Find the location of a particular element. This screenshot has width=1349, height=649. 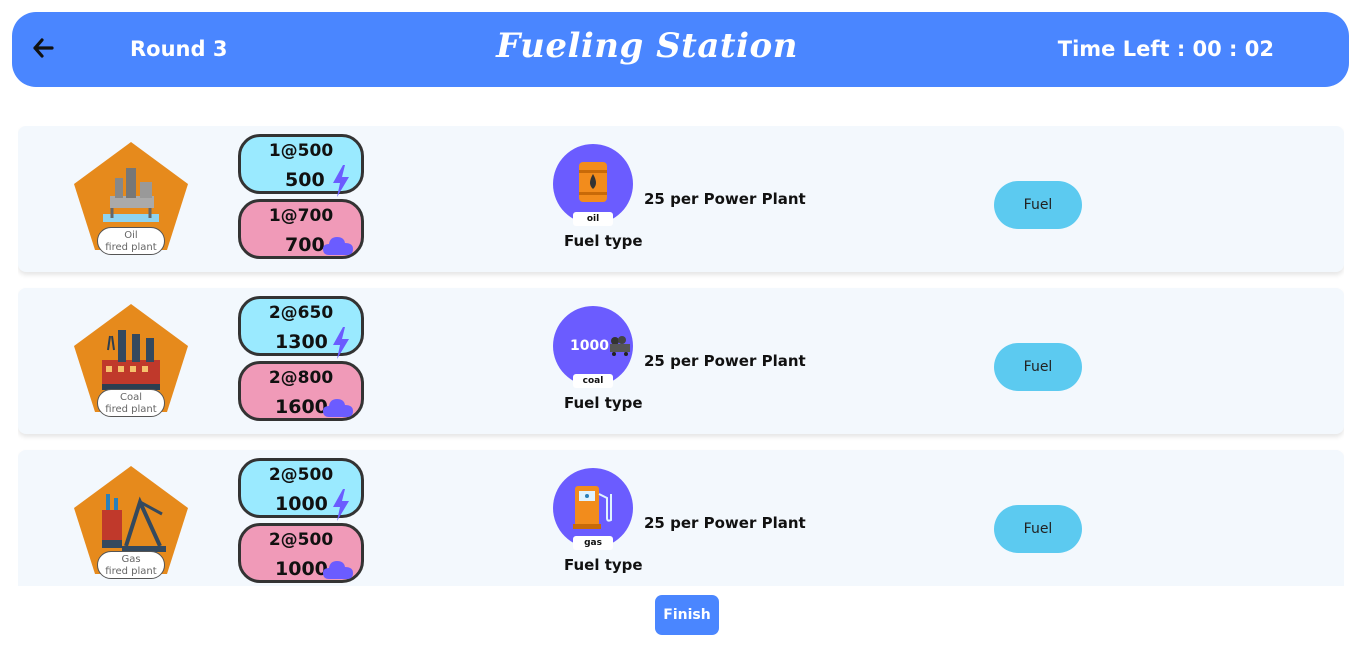

power-output-pill: 1@500 500 is located at coordinates (301, 165).